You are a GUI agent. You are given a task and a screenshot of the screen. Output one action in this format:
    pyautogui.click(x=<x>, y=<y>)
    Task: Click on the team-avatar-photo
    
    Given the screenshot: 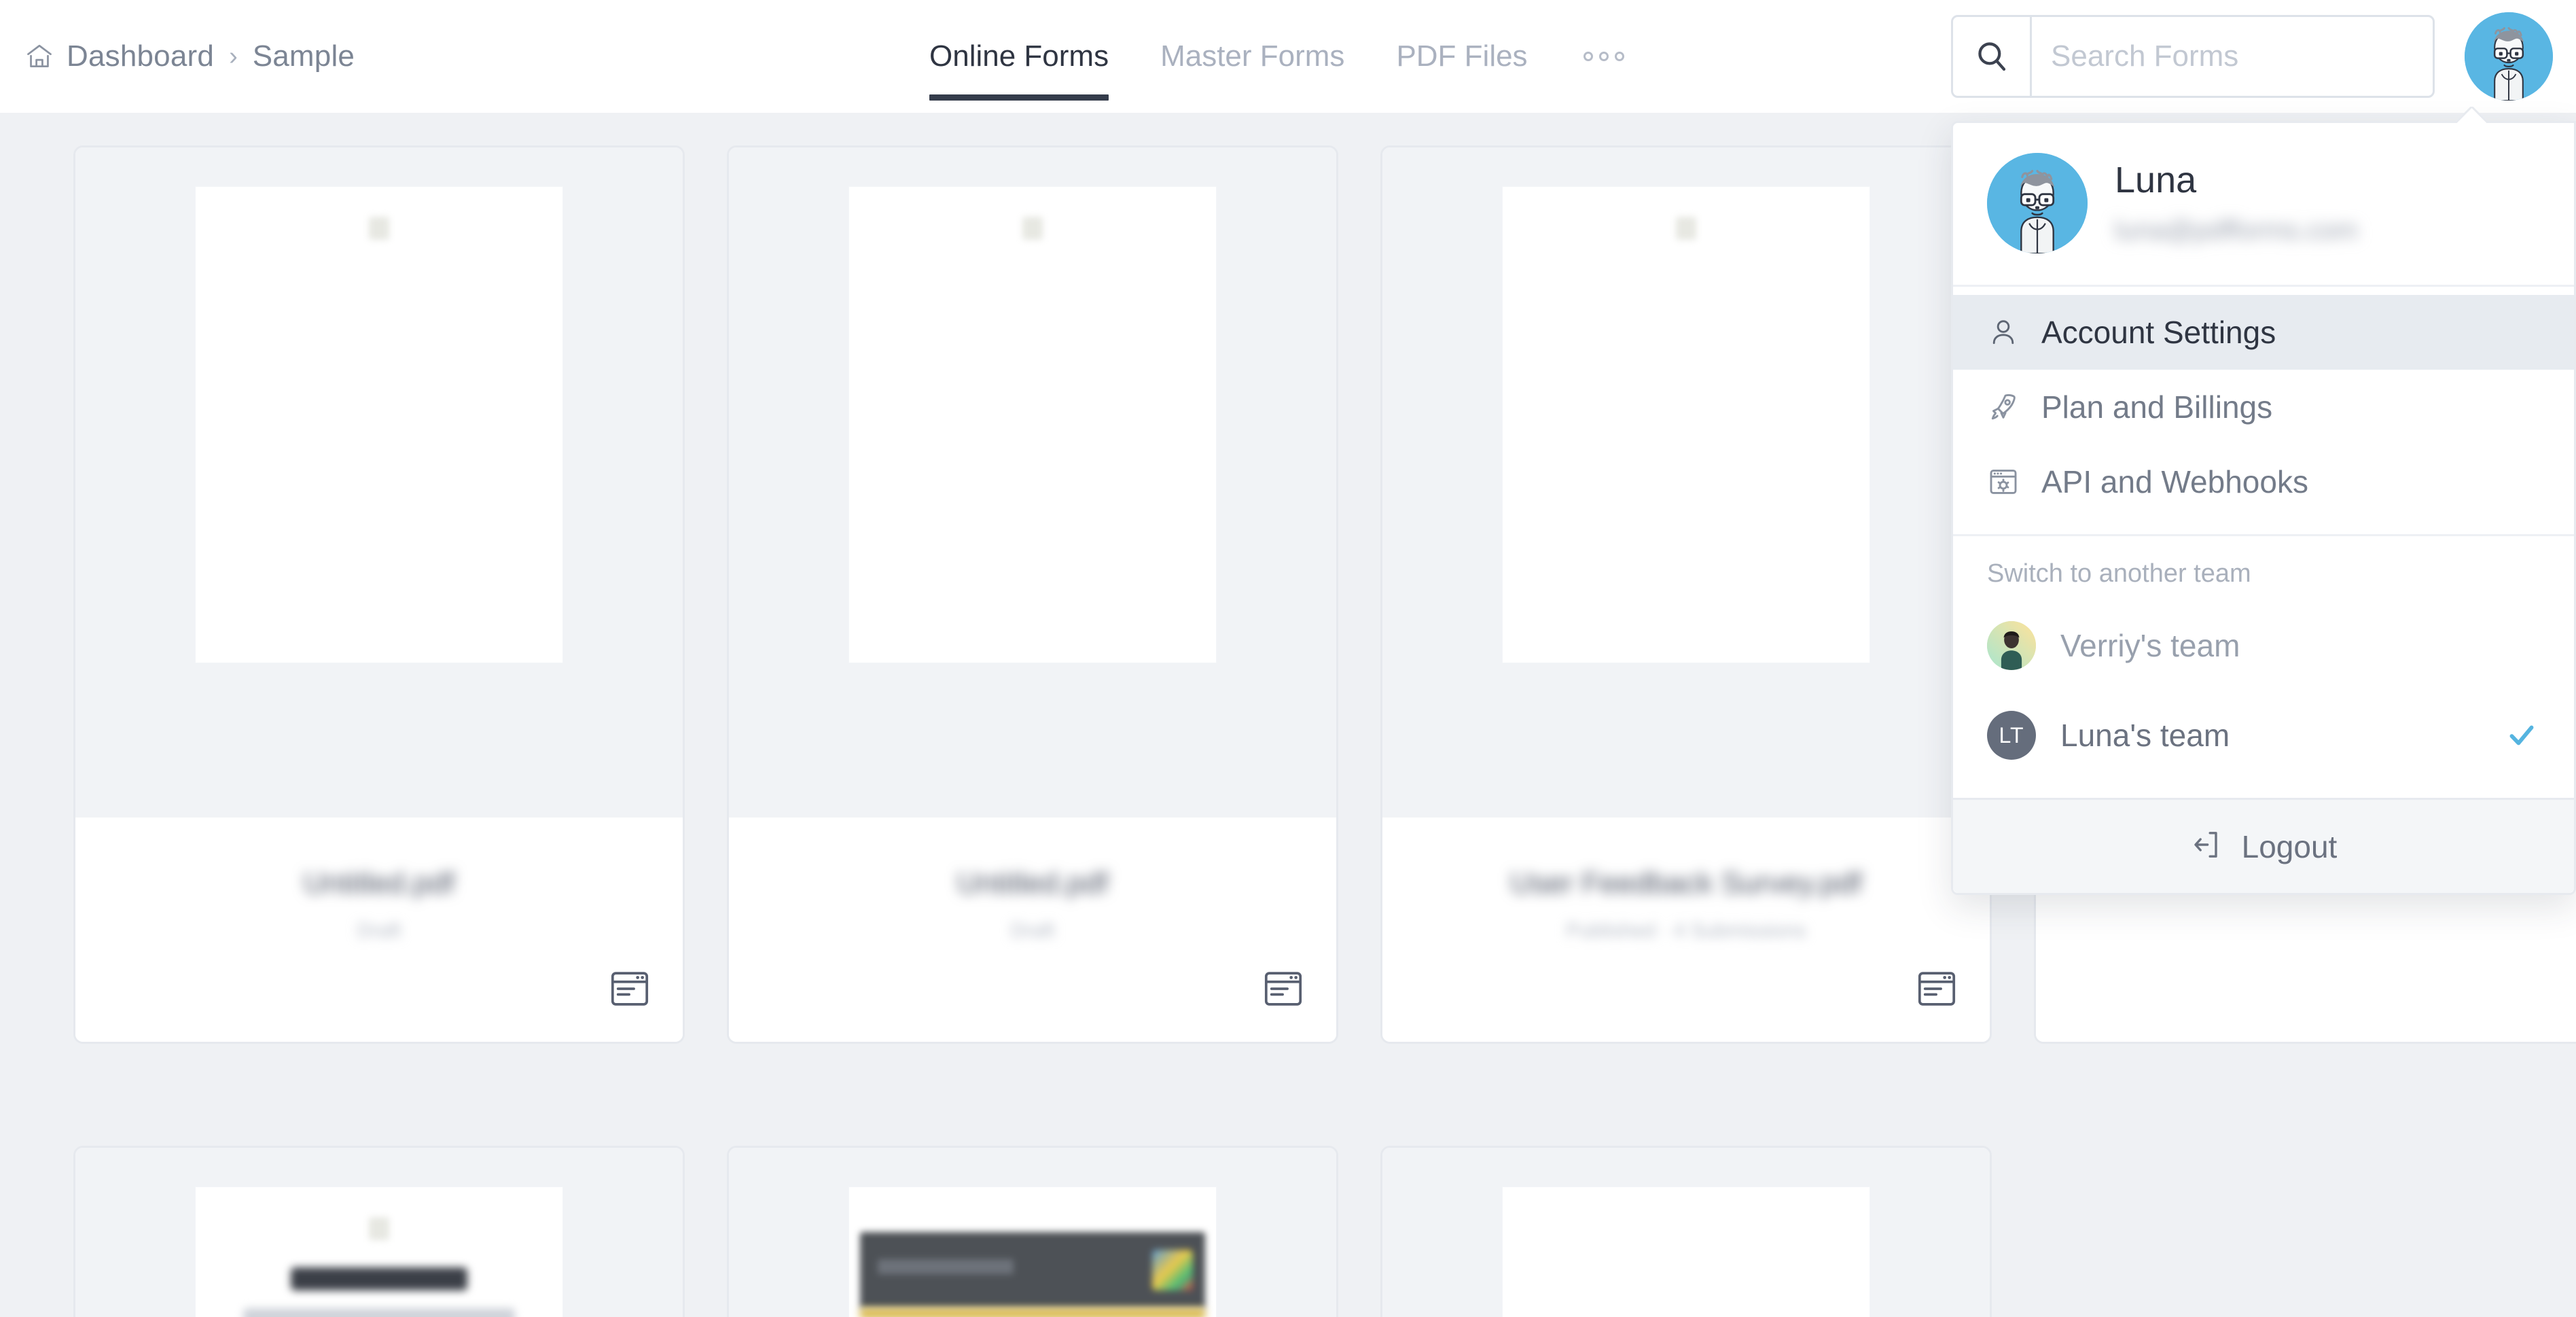 What is the action you would take?
    pyautogui.click(x=2011, y=645)
    